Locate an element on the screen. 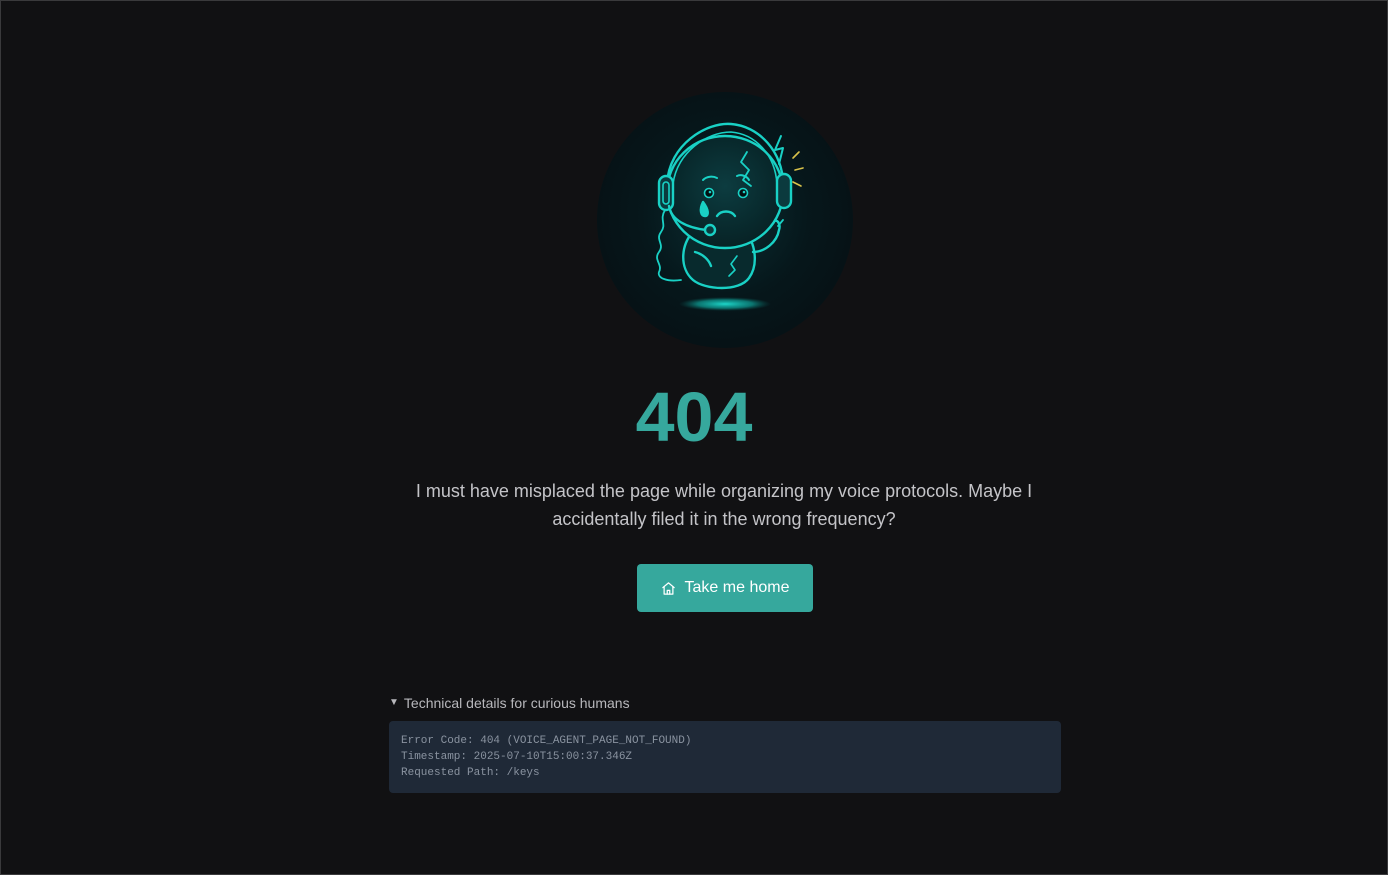 Image resolution: width=1388 pixels, height=875 pixels. detail-line: Timestamp: 2025-07-10T15:00:37.346Z is located at coordinates (517, 757).